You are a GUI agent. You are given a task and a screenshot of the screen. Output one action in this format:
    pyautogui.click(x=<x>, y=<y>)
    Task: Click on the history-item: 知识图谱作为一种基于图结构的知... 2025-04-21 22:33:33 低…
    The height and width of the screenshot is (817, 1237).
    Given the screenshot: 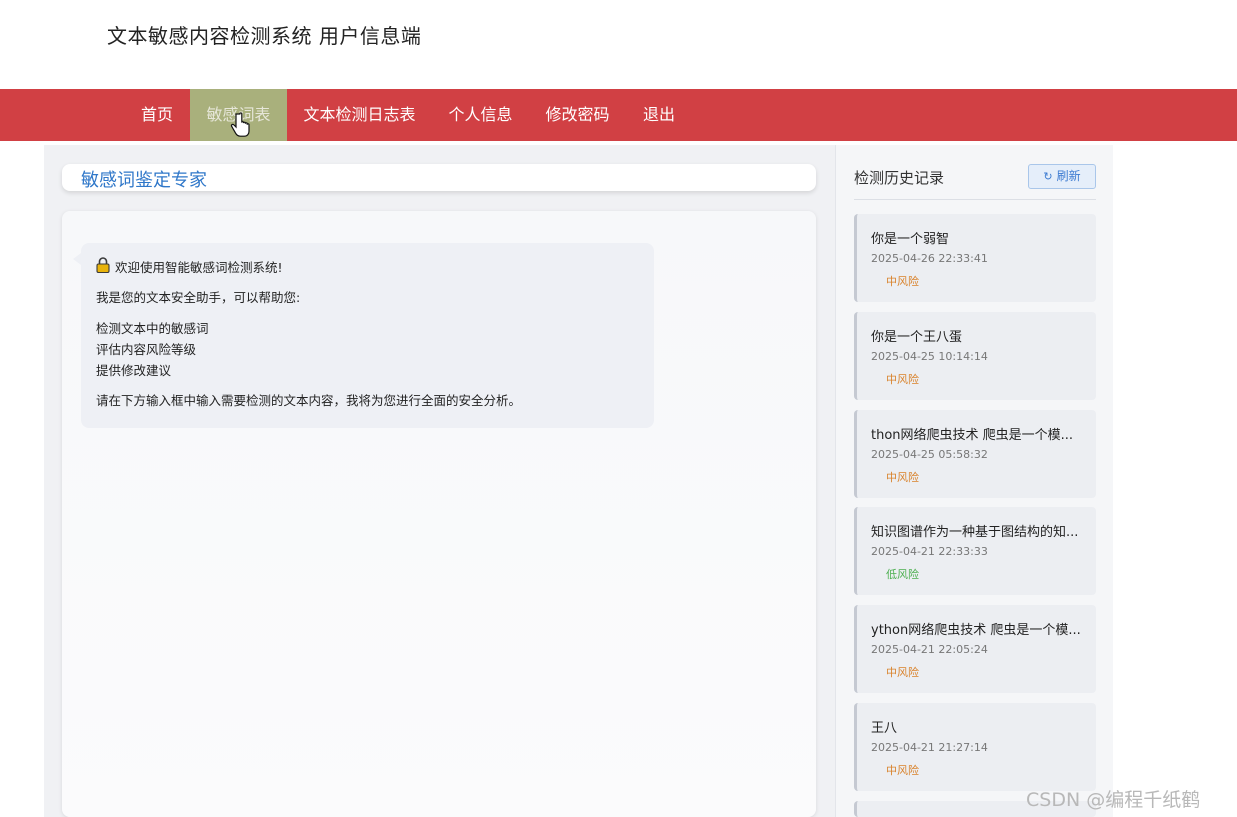 What is the action you would take?
    pyautogui.click(x=975, y=551)
    